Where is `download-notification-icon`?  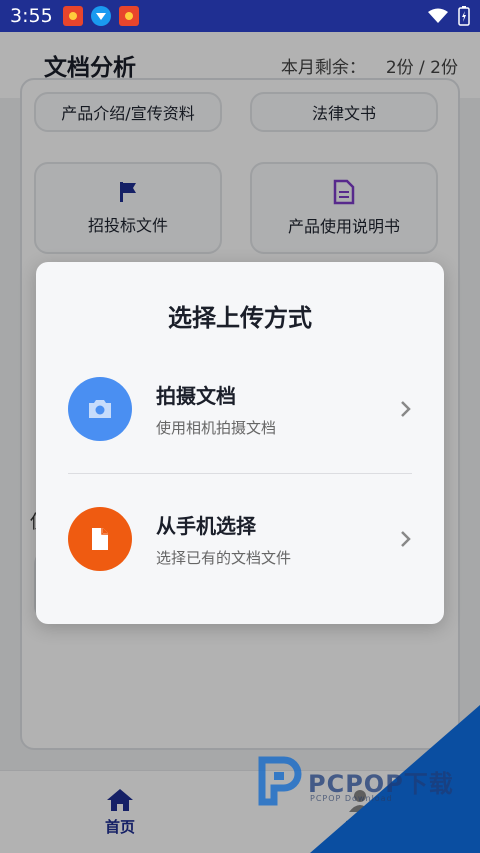
download-notification-icon is located at coordinates (100, 16).